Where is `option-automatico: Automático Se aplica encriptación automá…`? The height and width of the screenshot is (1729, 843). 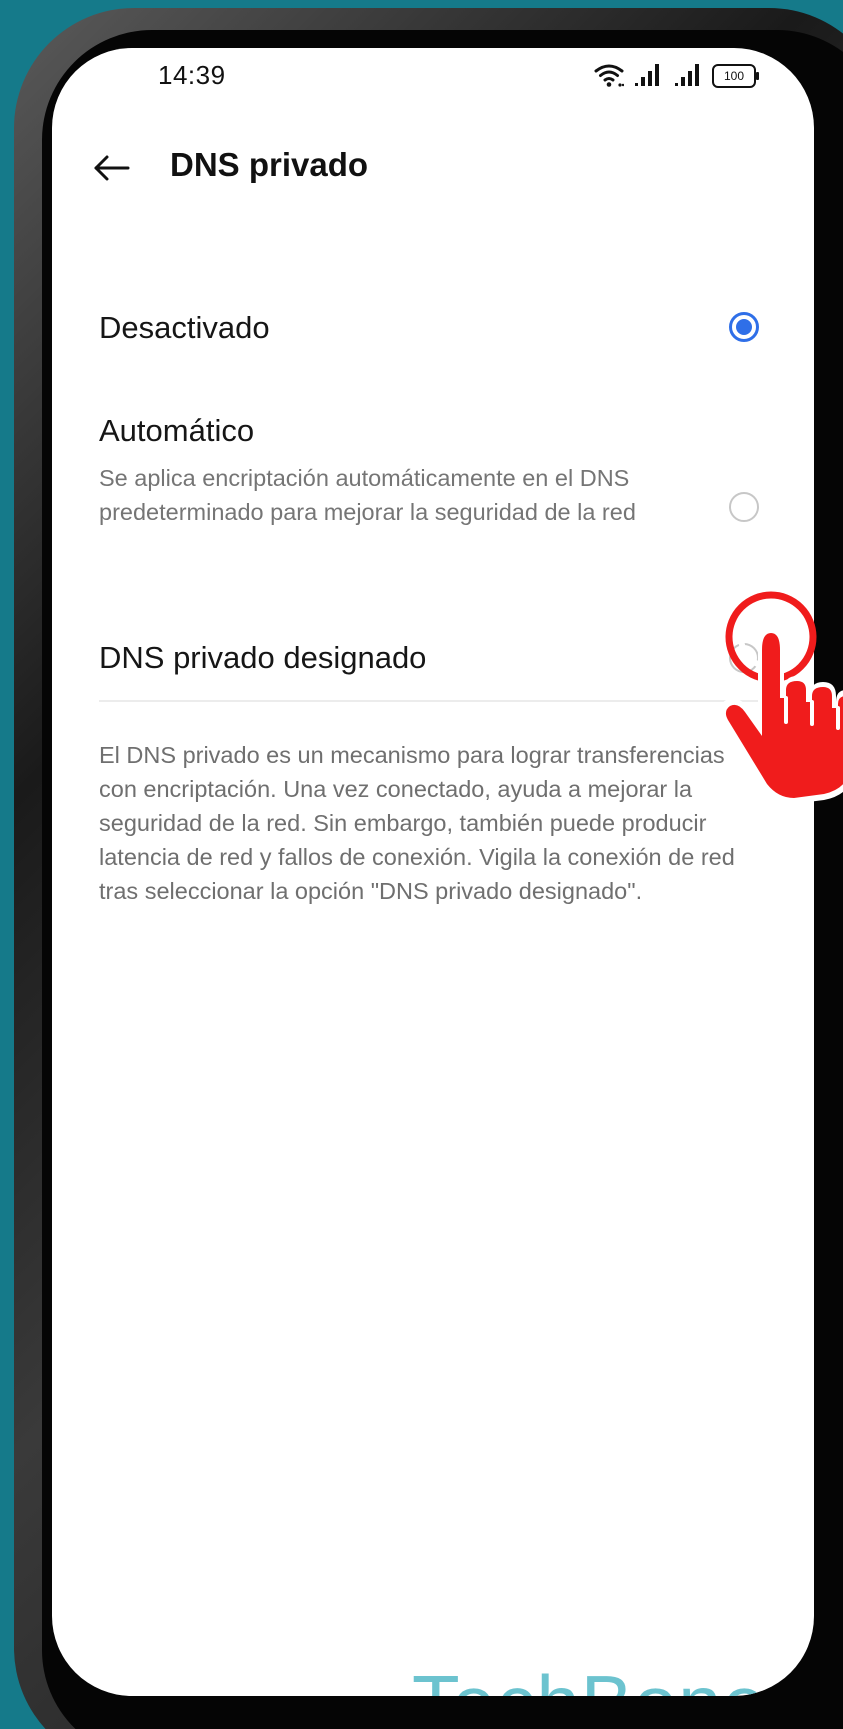
option-automatico: Automático Se aplica encriptación automá… is located at coordinates (433, 478).